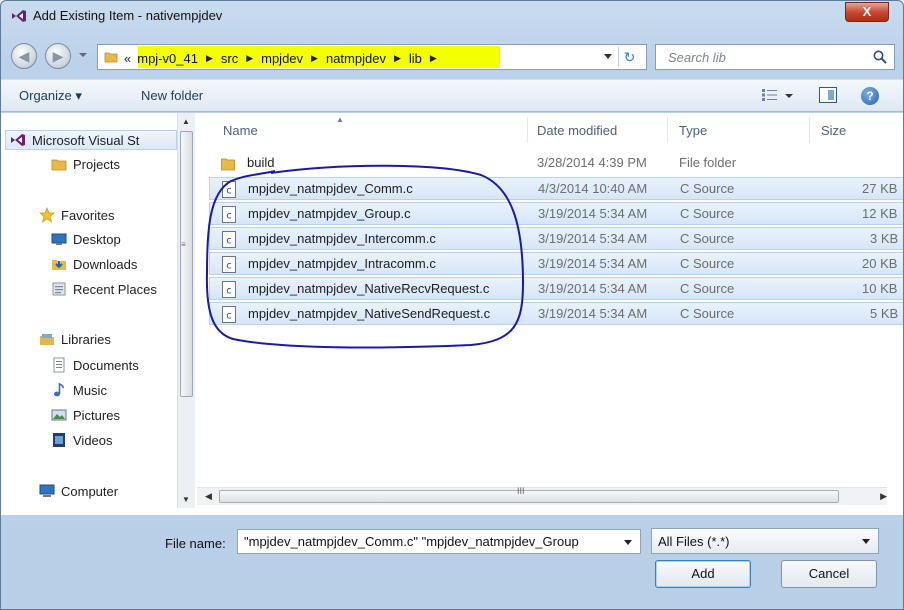  Describe the element at coordinates (86, 140) in the screenshot. I see `nav-item-label: Microsoft Visual St` at that location.